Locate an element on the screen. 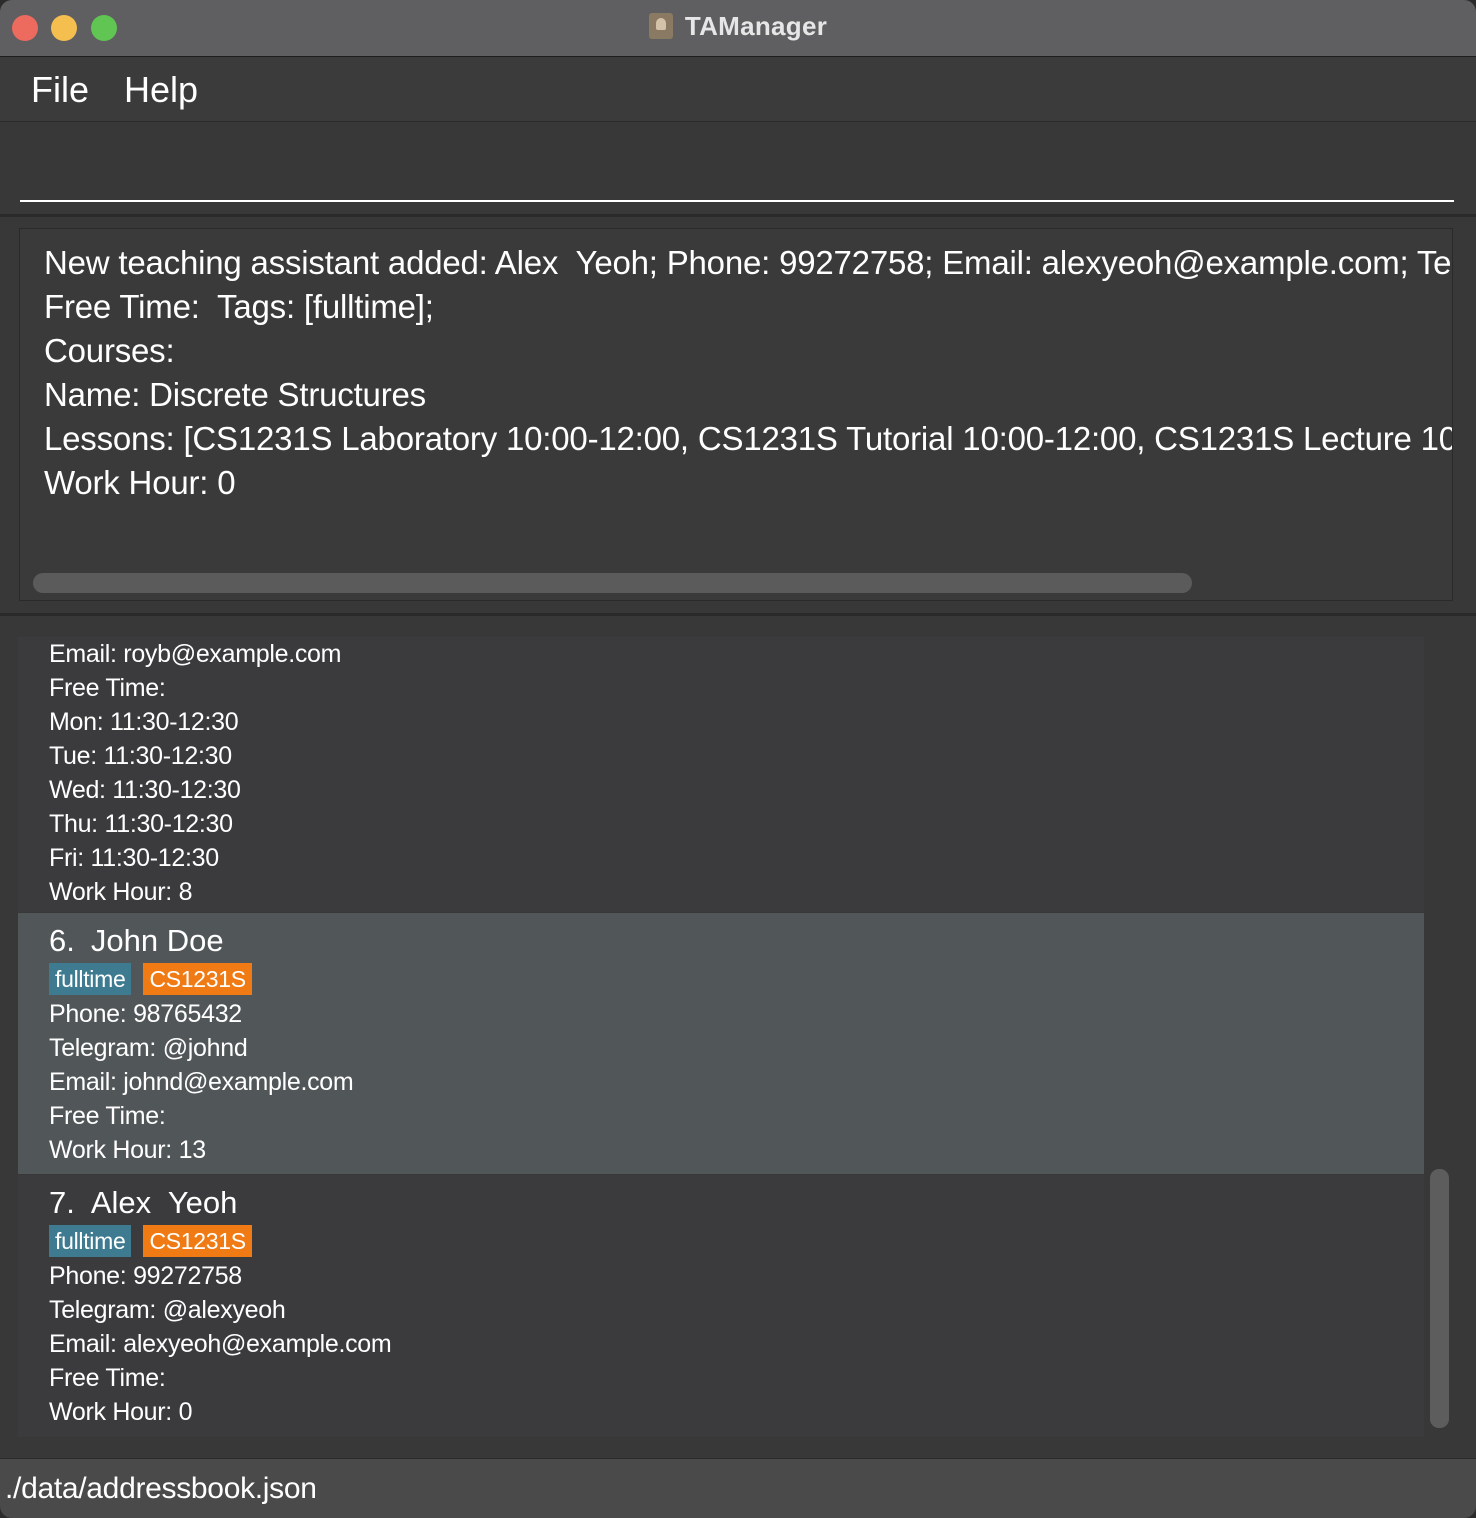  command-input is located at coordinates (737, 172).